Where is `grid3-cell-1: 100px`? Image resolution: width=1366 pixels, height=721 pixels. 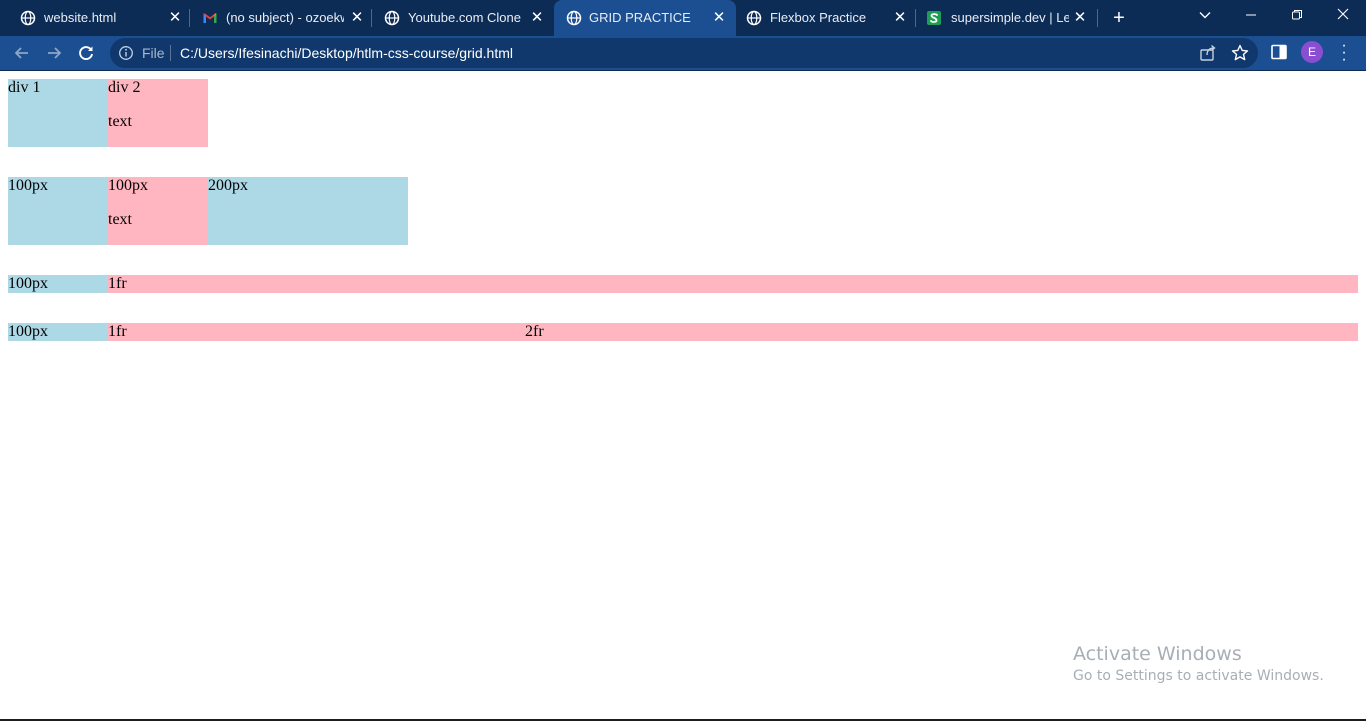
grid3-cell-1: 100px is located at coordinates (58, 284).